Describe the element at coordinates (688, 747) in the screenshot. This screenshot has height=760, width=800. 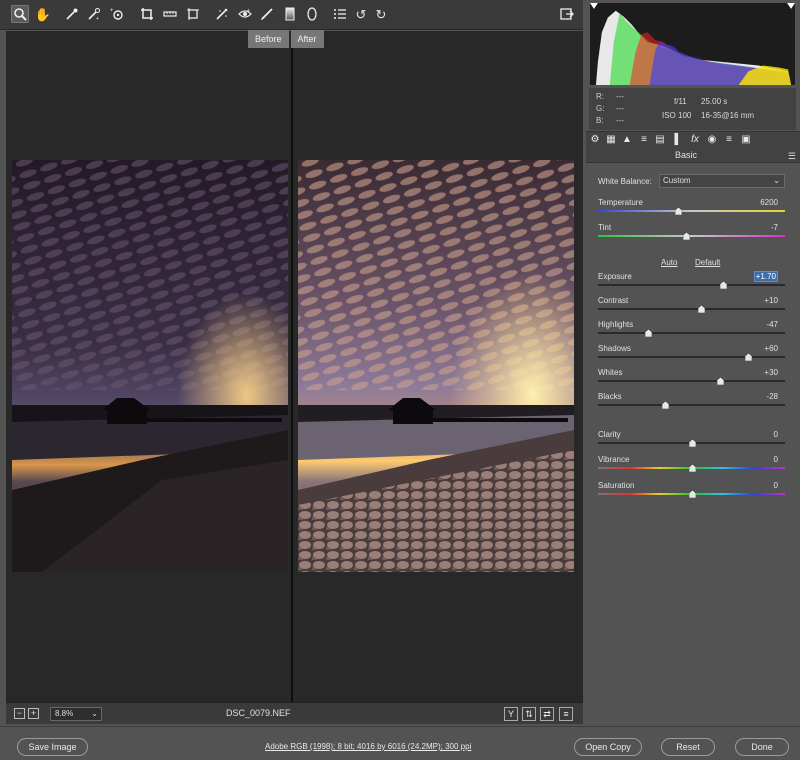
I see `reset-button: Reset` at that location.